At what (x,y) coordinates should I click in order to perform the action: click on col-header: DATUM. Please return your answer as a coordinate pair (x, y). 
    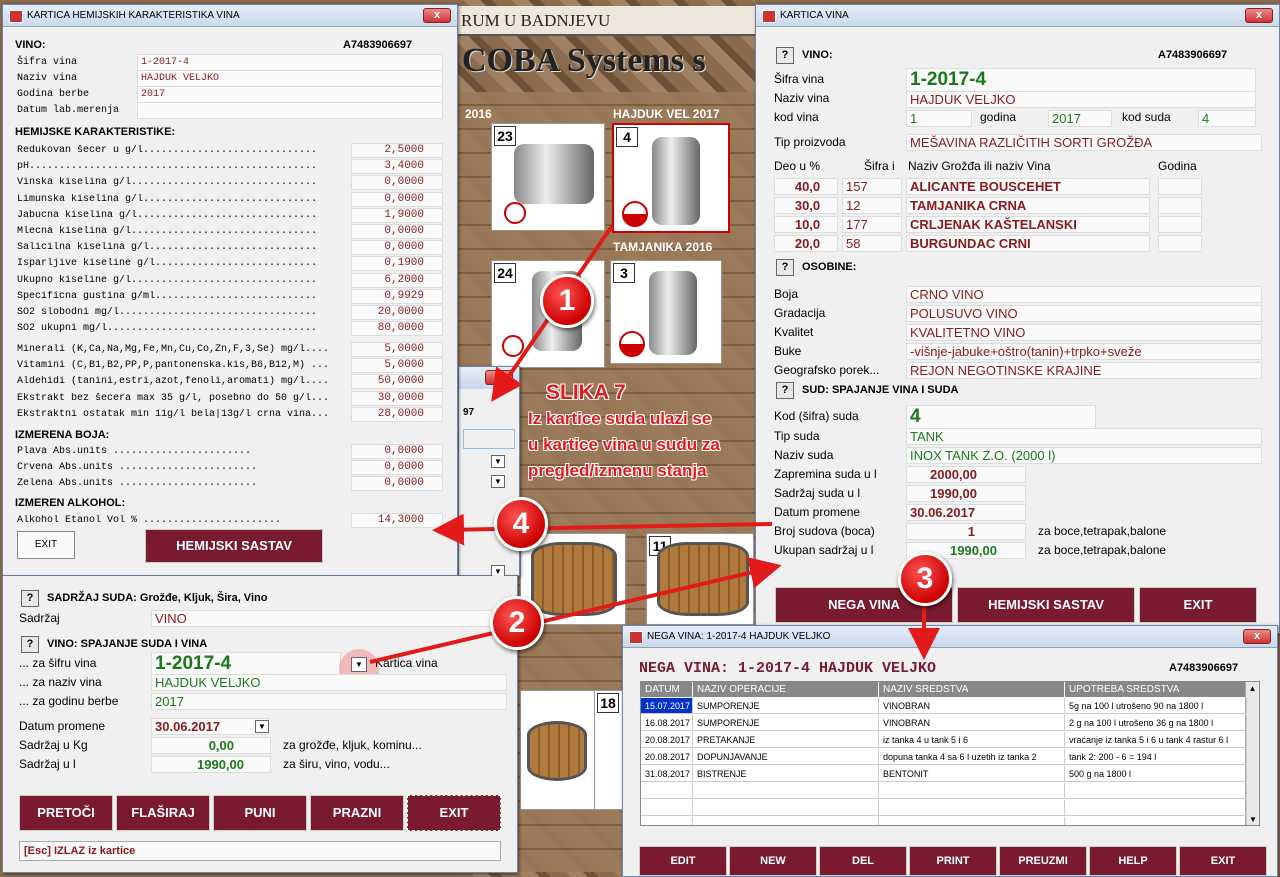
    Looking at the image, I should click on (667, 689).